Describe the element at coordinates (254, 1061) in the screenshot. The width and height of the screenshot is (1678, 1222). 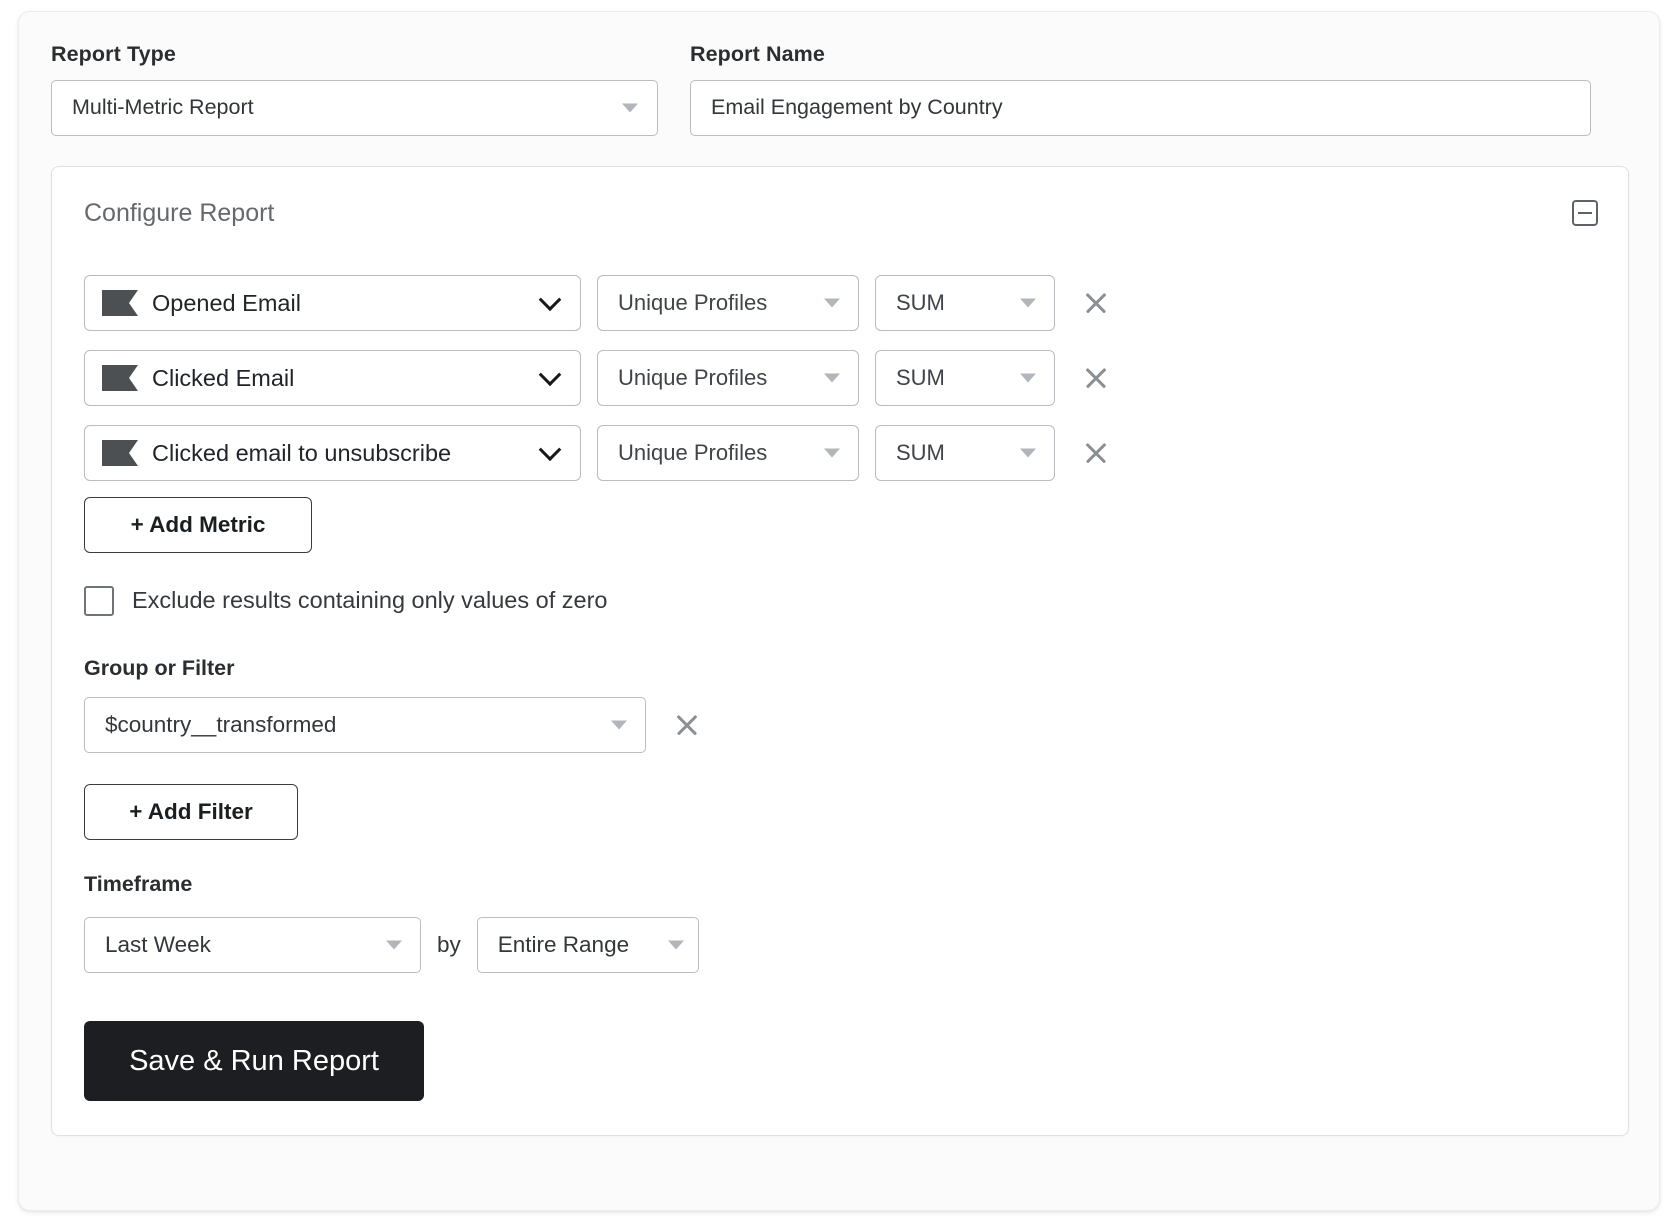
I see `save-and-run-report-button: Save & Run Report` at that location.